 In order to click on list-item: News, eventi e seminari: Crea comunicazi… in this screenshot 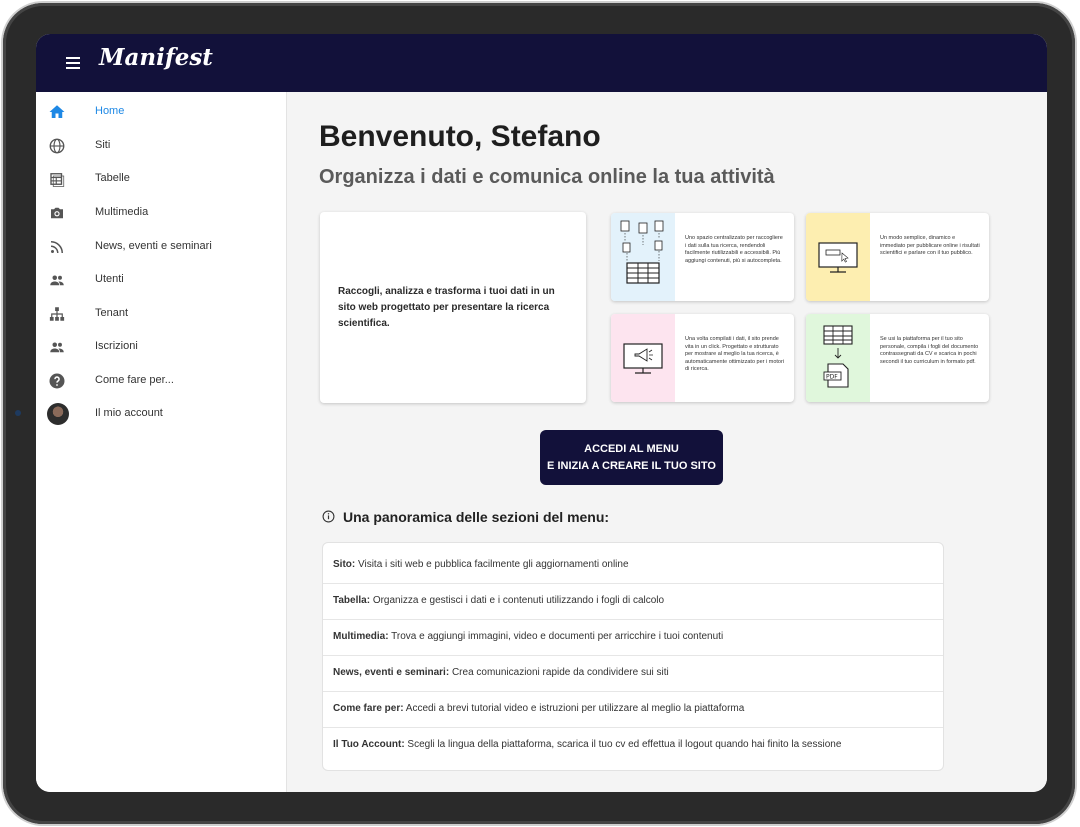, I will do `click(633, 673)`.